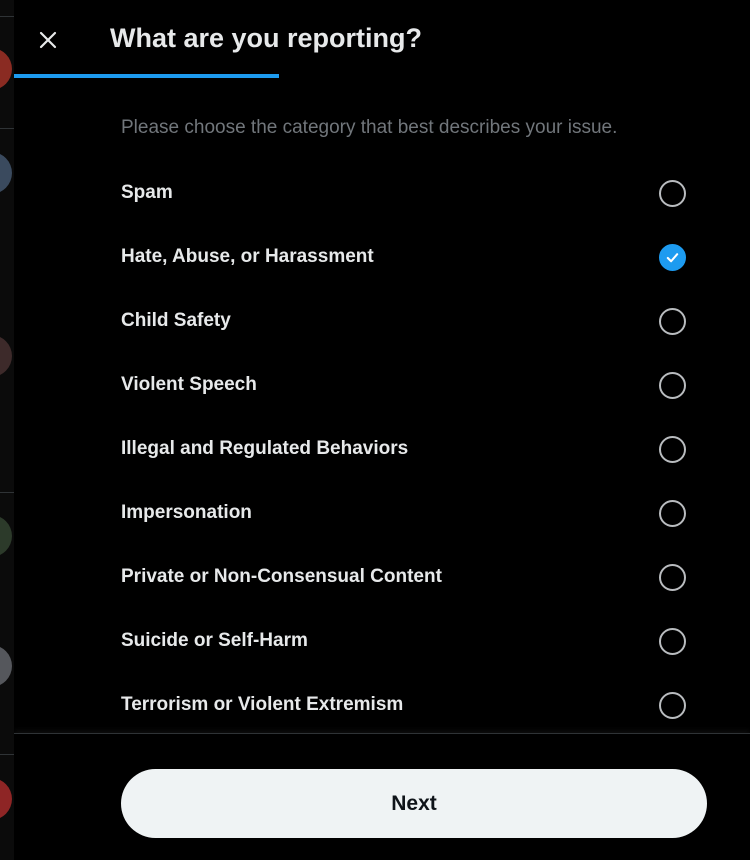 Image resolution: width=750 pixels, height=860 pixels. What do you see at coordinates (403, 513) in the screenshot?
I see `option-impersonation: Impersonation` at bounding box center [403, 513].